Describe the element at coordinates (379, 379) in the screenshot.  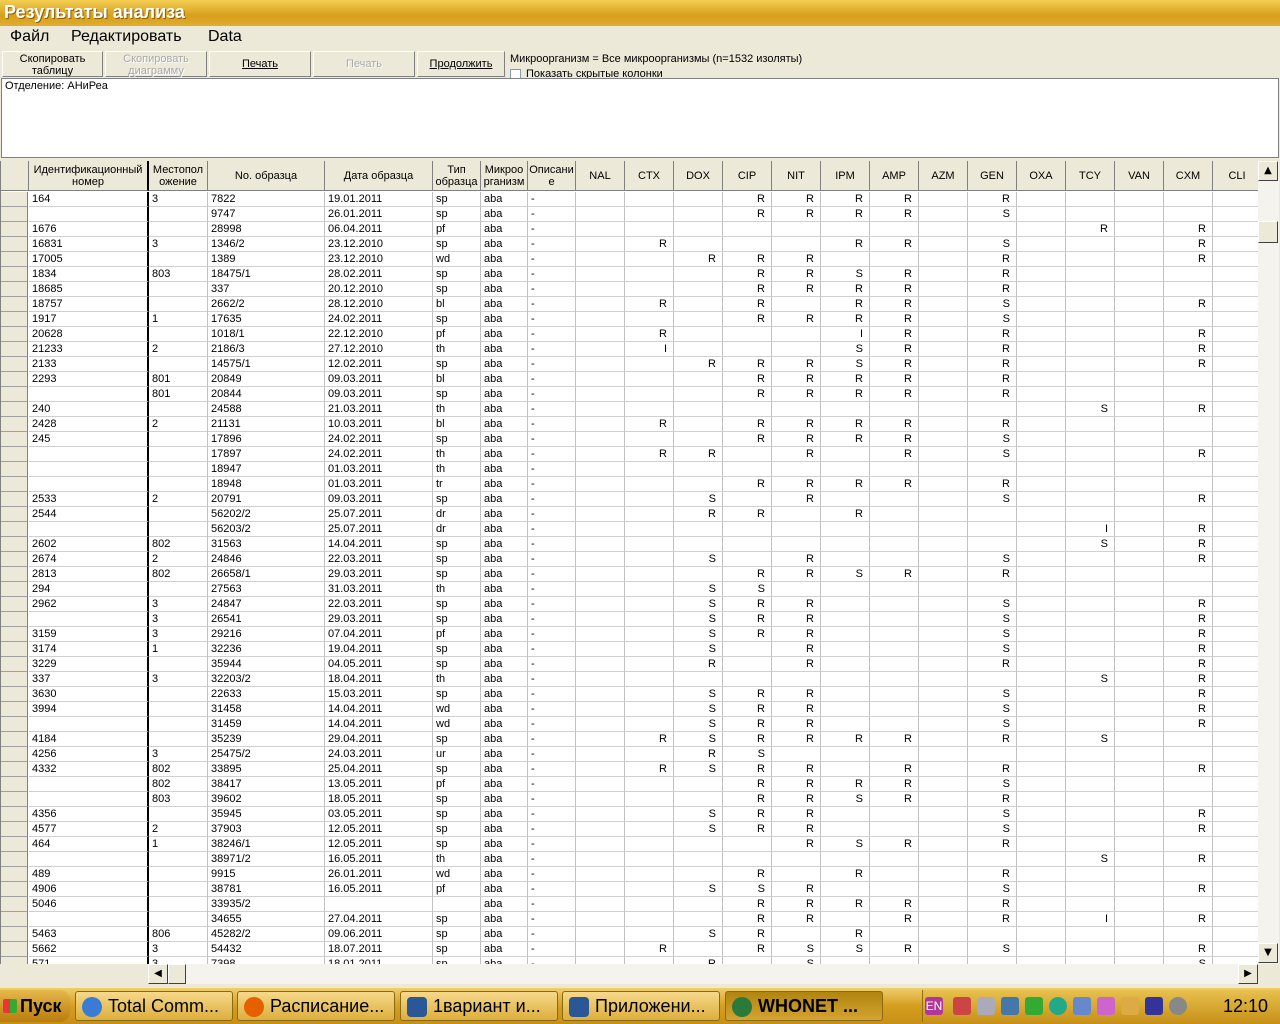
I see `table-cell: 09.03.2011` at that location.